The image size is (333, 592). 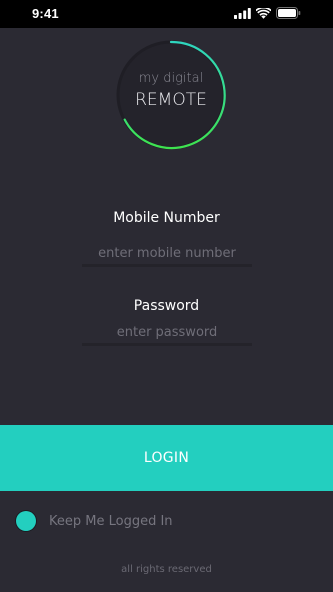 I want to click on status-bar: 9:41, so click(x=166, y=14).